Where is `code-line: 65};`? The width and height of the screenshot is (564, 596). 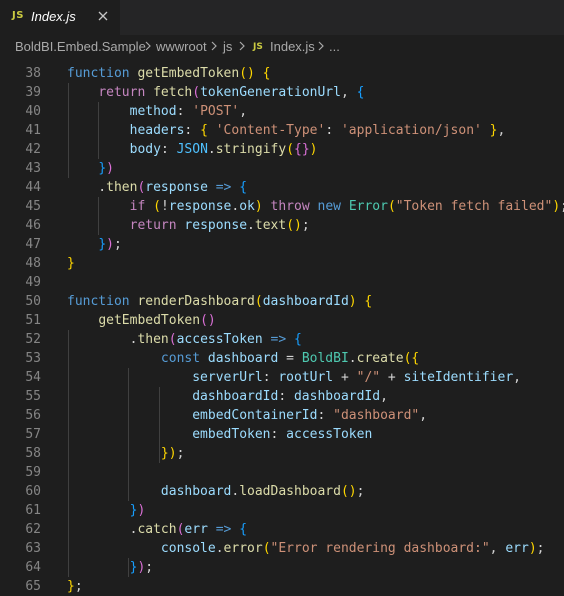 code-line: 65}; is located at coordinates (282, 586).